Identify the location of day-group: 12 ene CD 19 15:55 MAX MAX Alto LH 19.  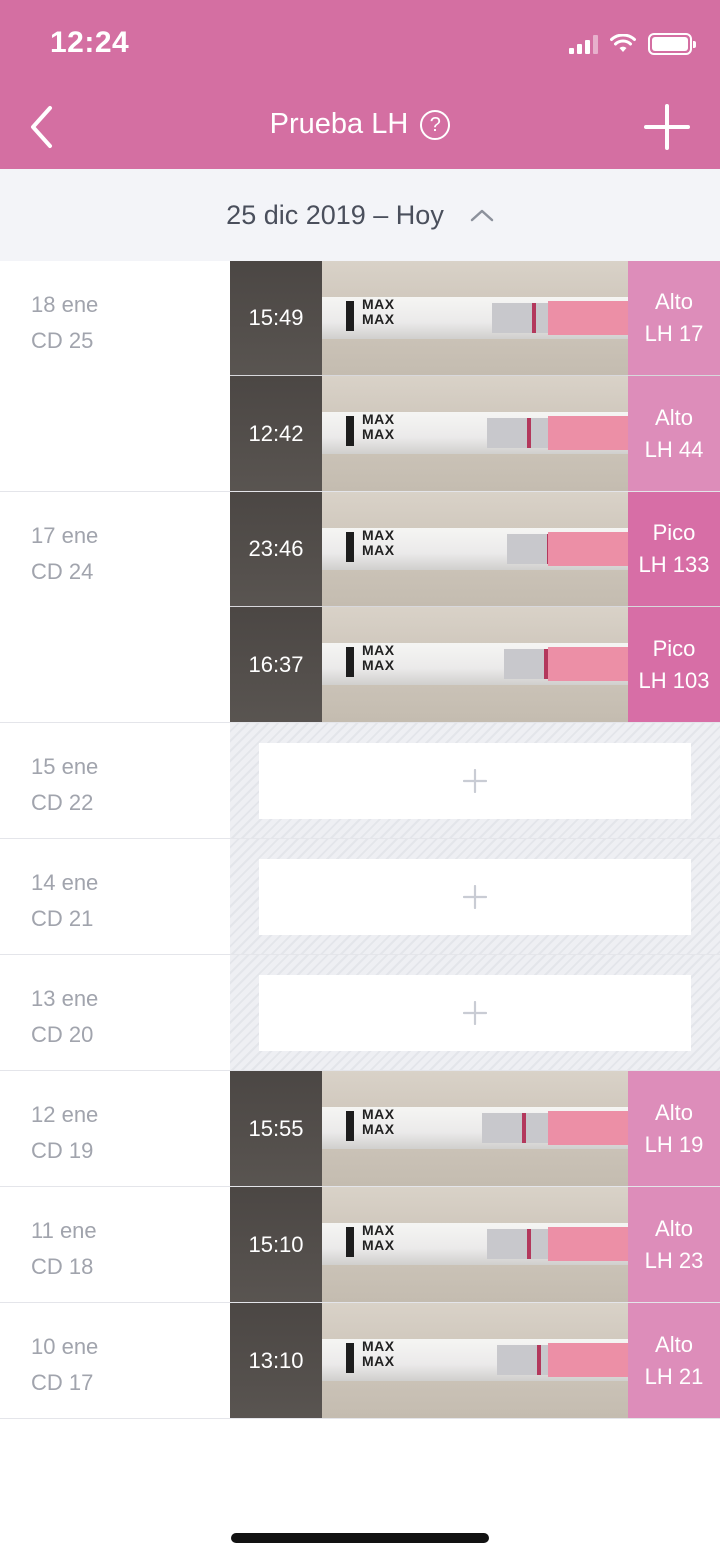
(360, 1129).